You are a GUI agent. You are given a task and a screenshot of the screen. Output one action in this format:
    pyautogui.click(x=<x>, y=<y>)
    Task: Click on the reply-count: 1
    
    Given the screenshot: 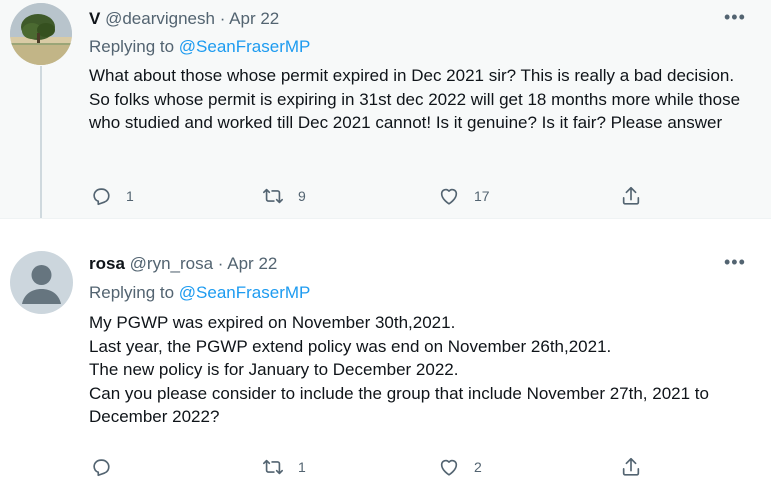 What is the action you would take?
    pyautogui.click(x=130, y=196)
    